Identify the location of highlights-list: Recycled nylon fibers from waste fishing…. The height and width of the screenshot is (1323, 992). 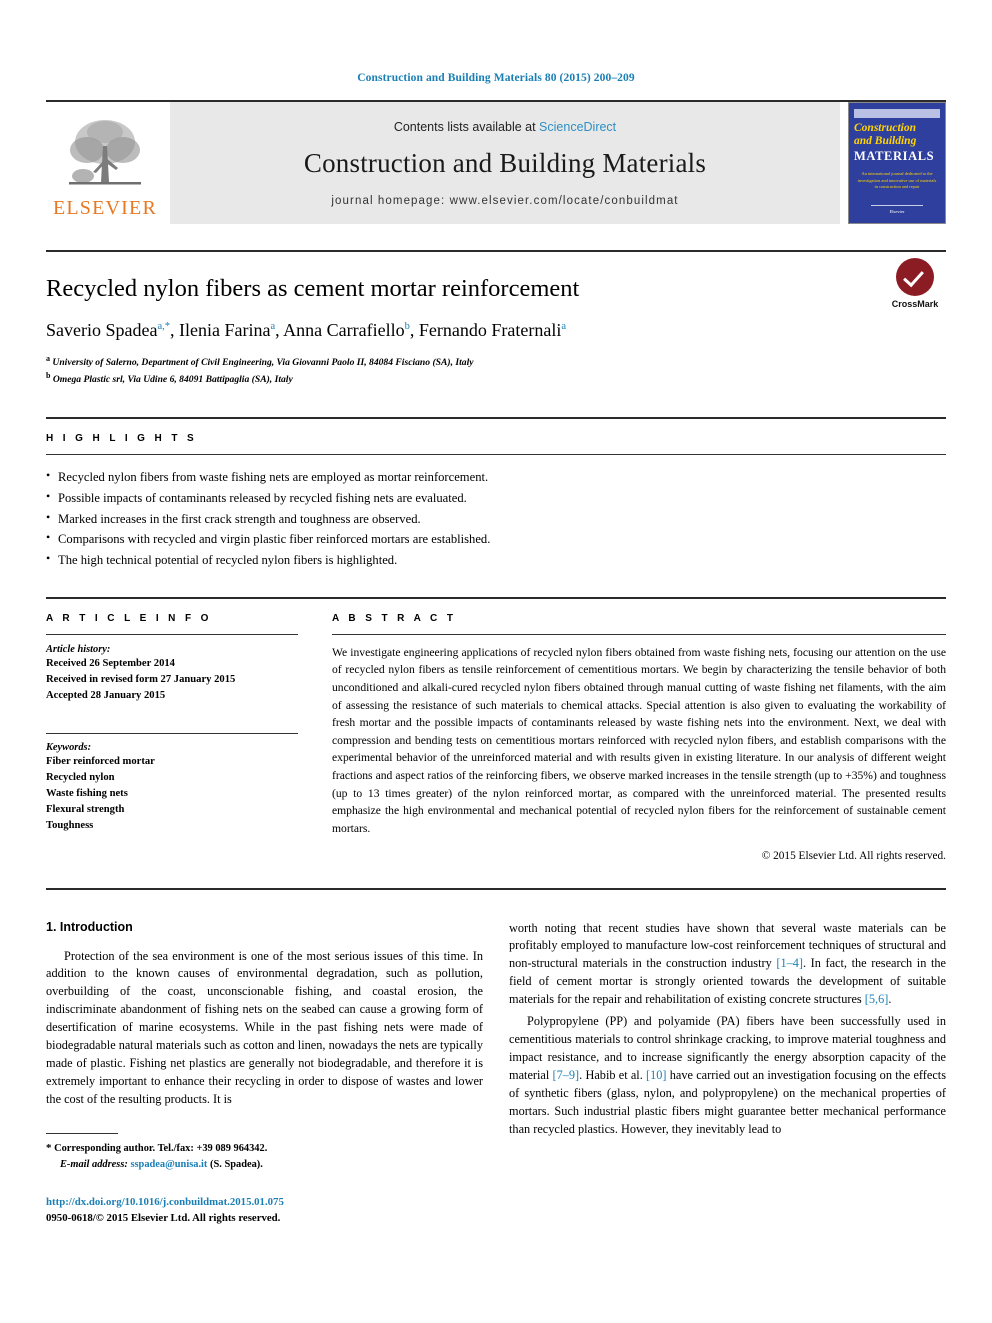
(496, 518).